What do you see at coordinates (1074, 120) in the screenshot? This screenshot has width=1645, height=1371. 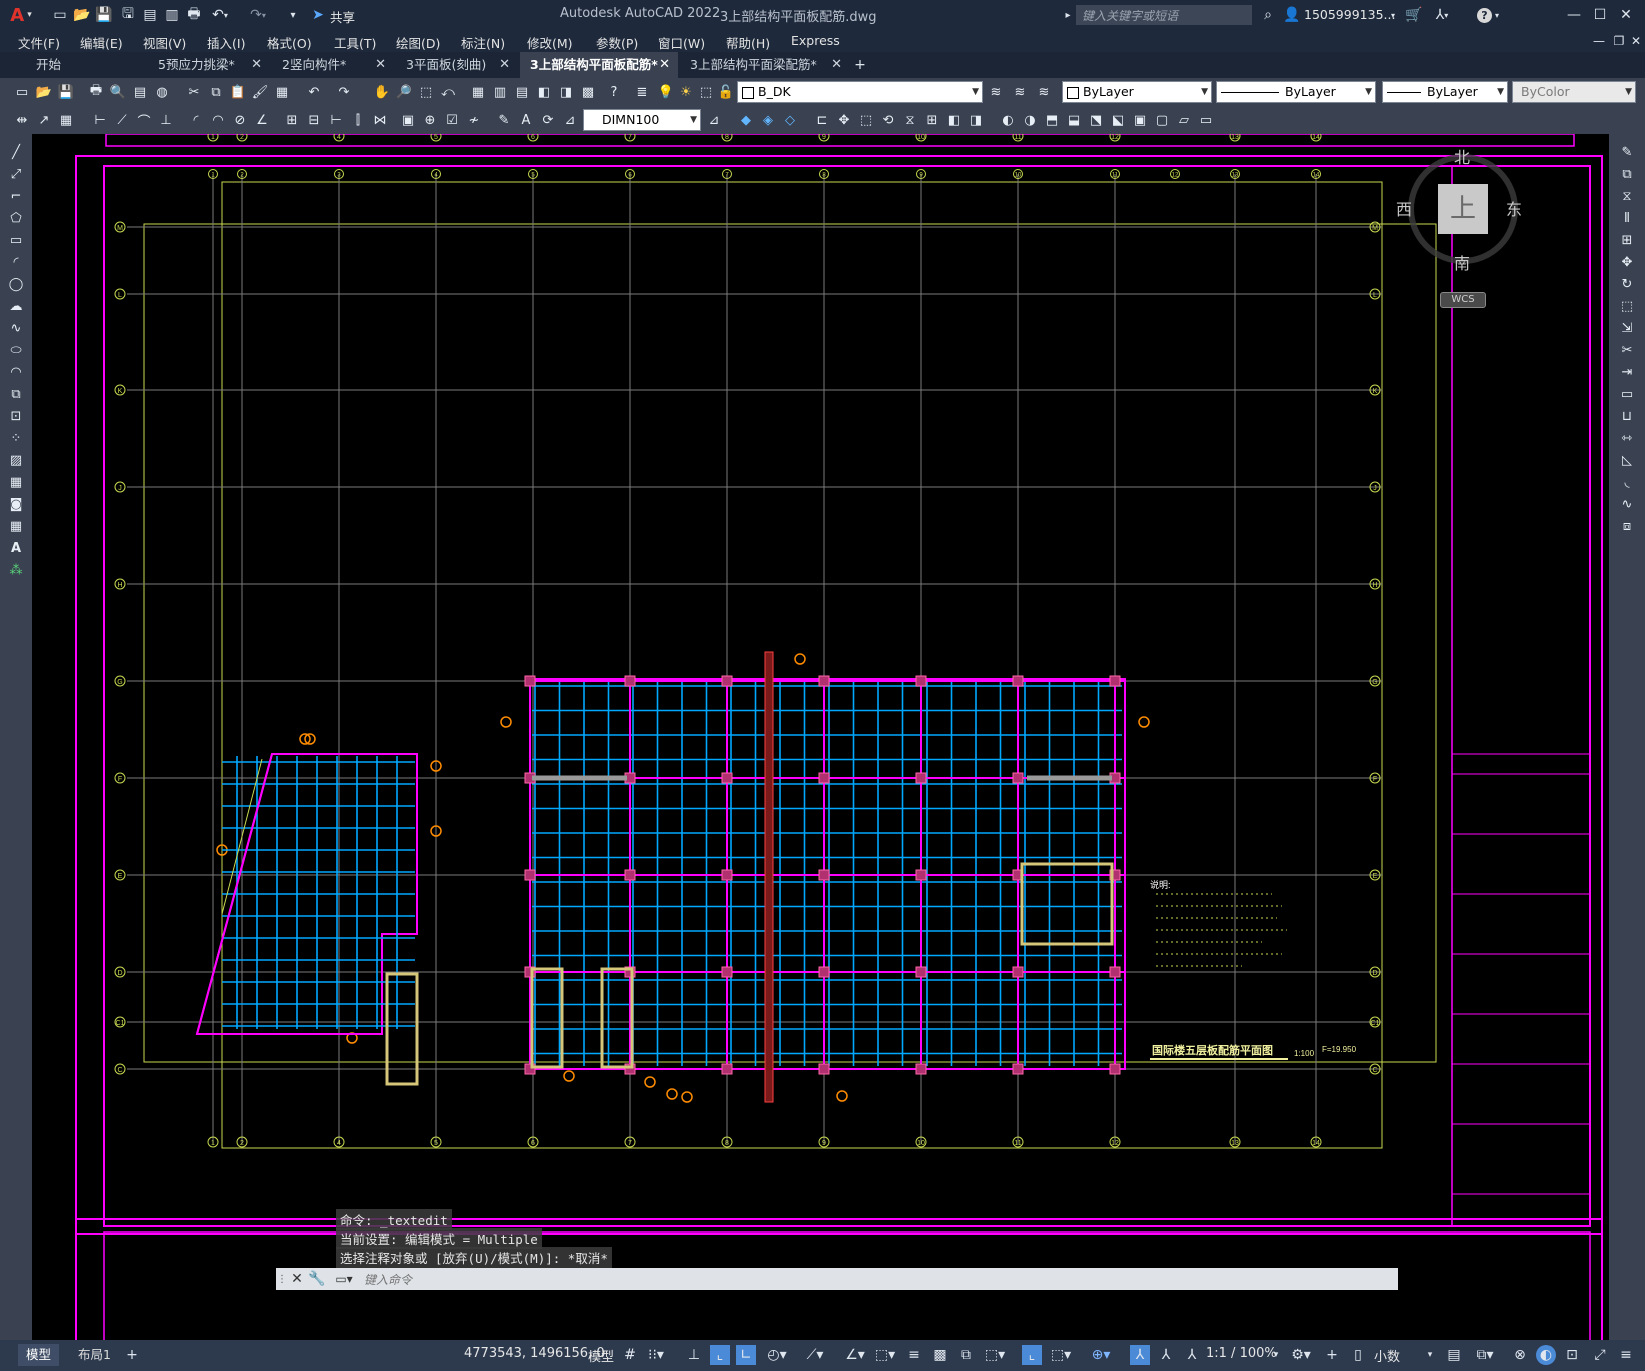 I see `revolve-icon: ⬓` at bounding box center [1074, 120].